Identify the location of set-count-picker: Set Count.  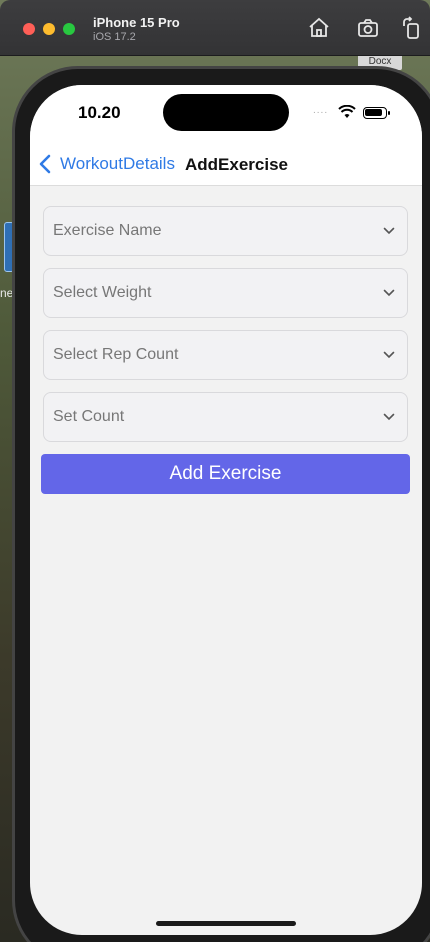
(225, 417).